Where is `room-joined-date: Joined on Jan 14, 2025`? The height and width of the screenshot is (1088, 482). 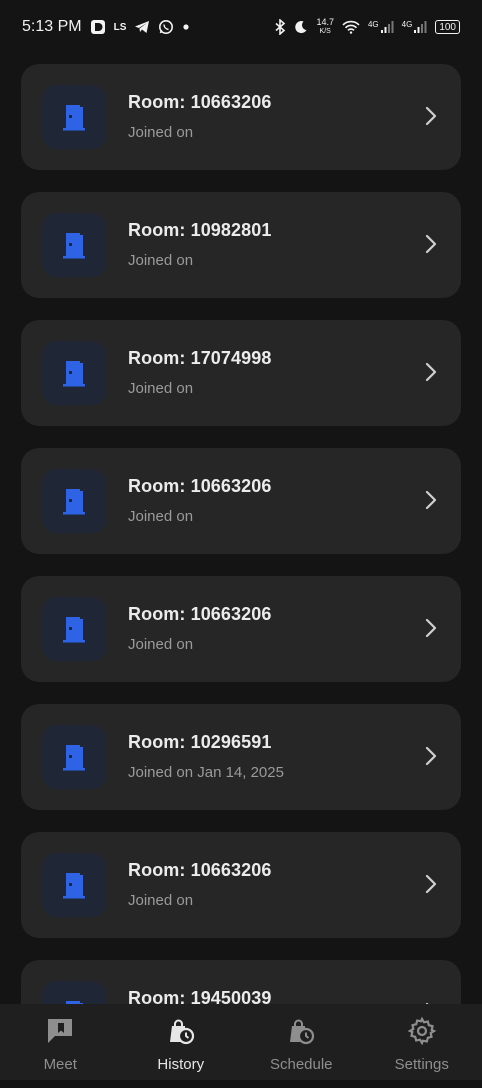 room-joined-date: Joined on Jan 14, 2025 is located at coordinates (206, 772).